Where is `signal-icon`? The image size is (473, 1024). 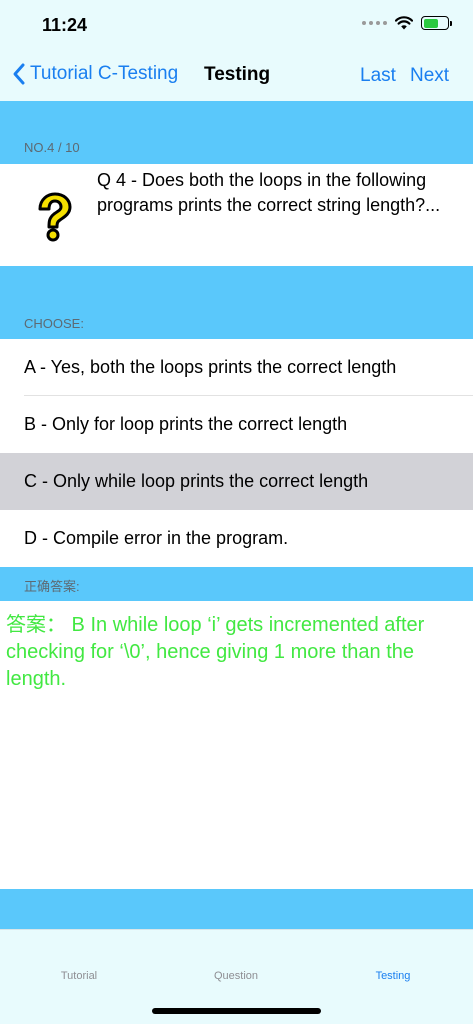
signal-icon is located at coordinates (374, 23).